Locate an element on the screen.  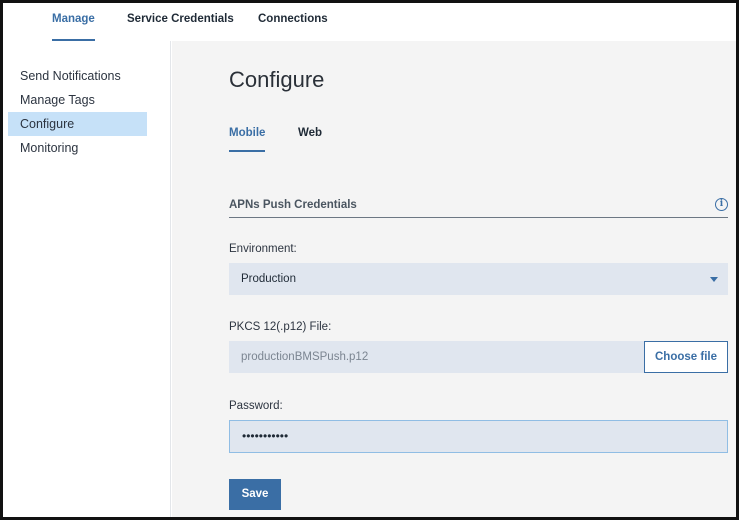
tab-service-credentials: Service Credentials is located at coordinates (180, 22).